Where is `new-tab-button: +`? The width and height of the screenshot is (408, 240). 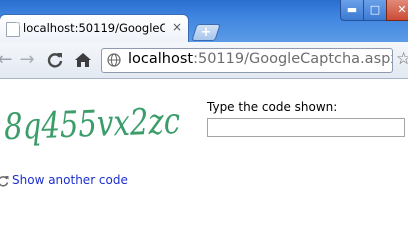
new-tab-button: + is located at coordinates (206, 32).